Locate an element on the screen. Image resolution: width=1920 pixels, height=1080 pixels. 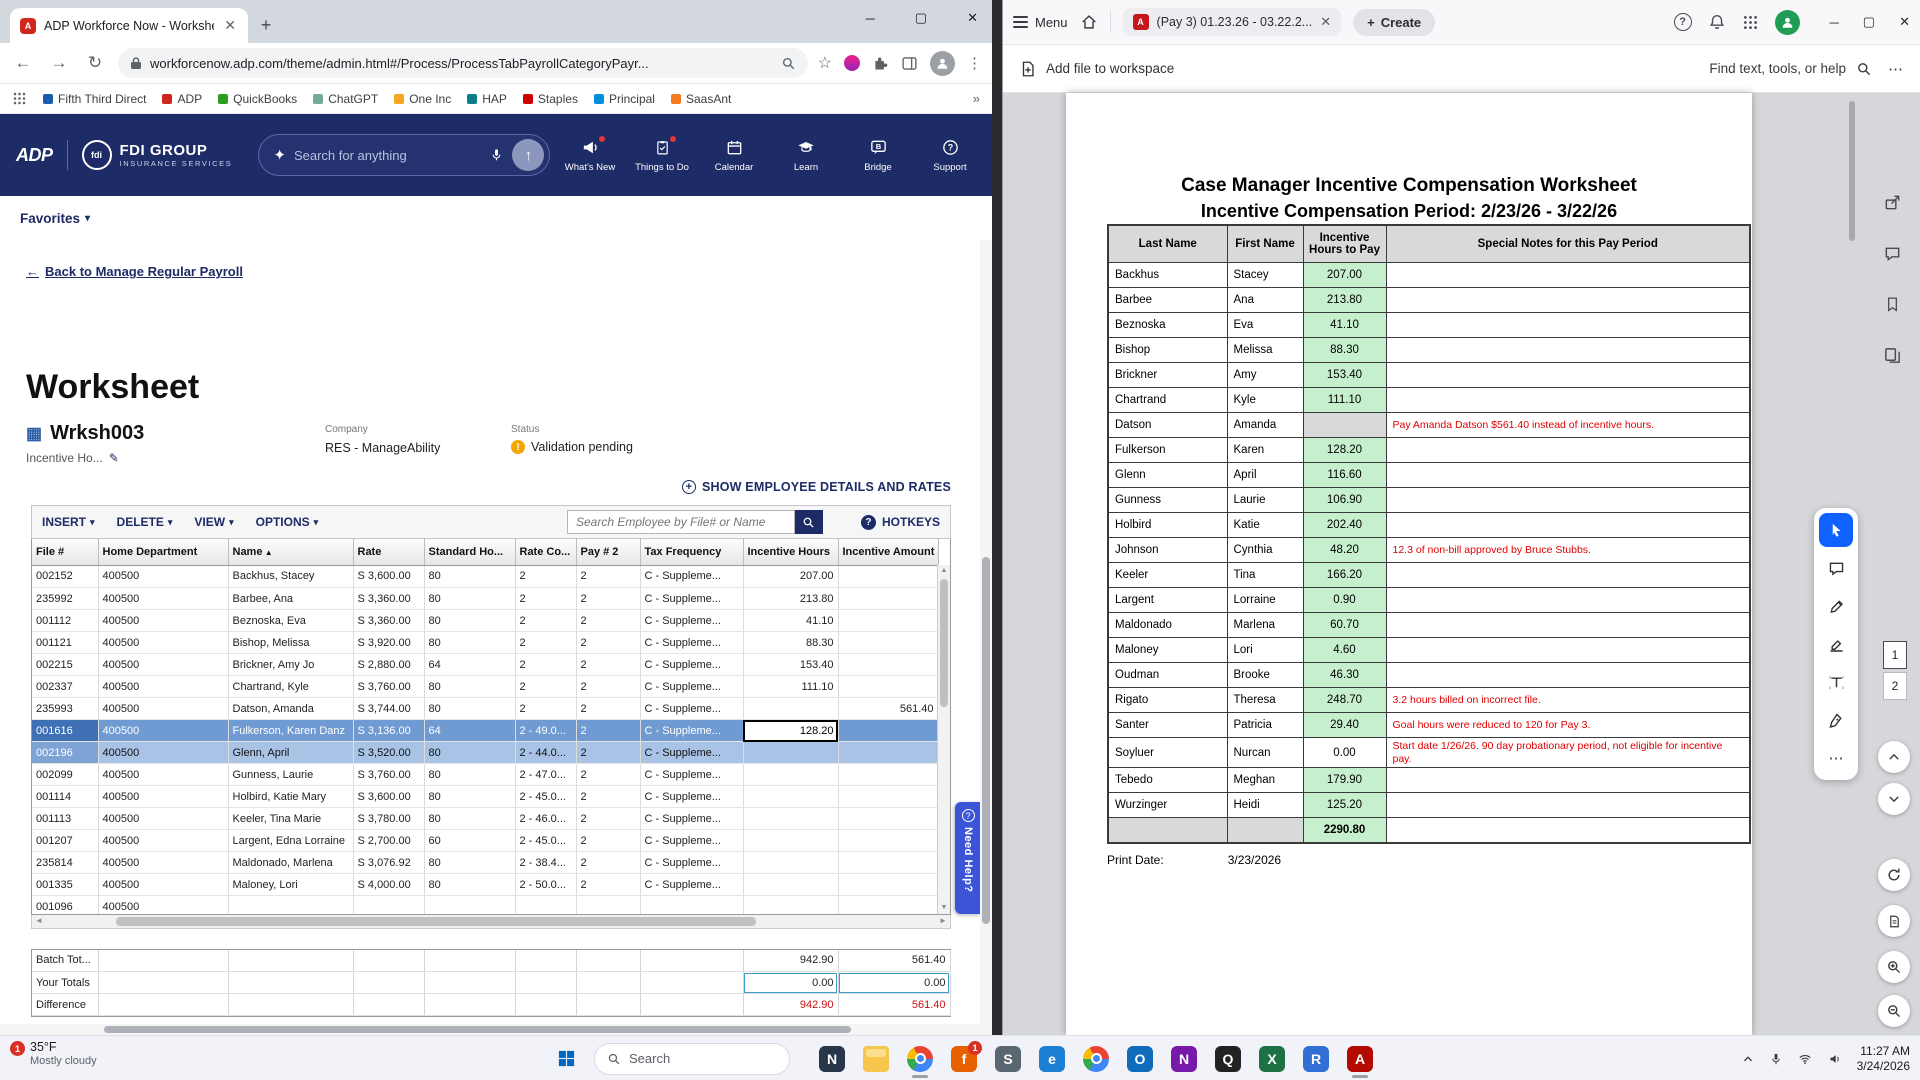
acrobat-menu-button: Menu is located at coordinates (1040, 22).